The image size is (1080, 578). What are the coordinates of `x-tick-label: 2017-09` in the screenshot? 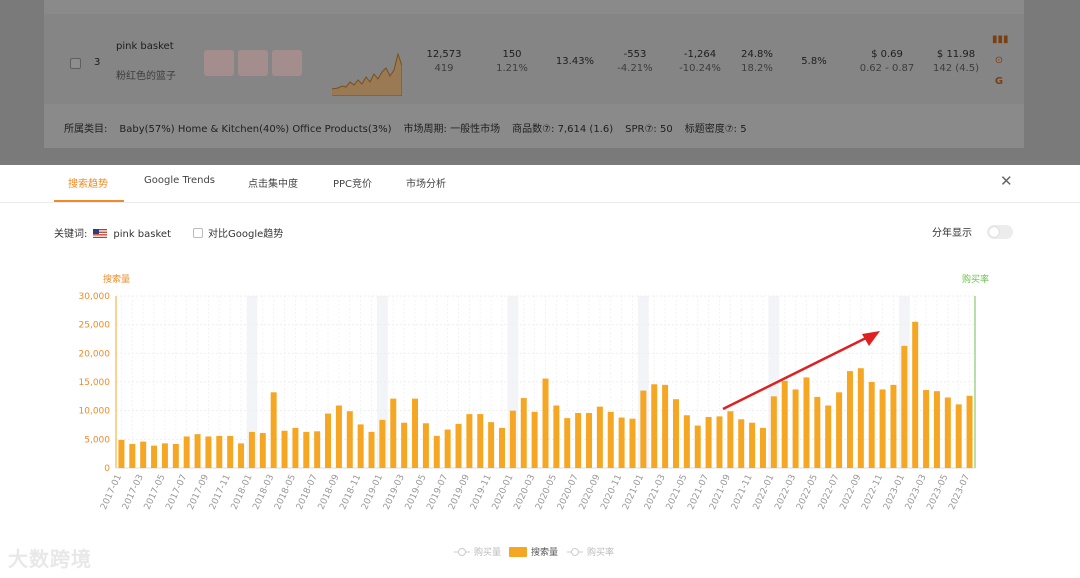 It's located at (198, 492).